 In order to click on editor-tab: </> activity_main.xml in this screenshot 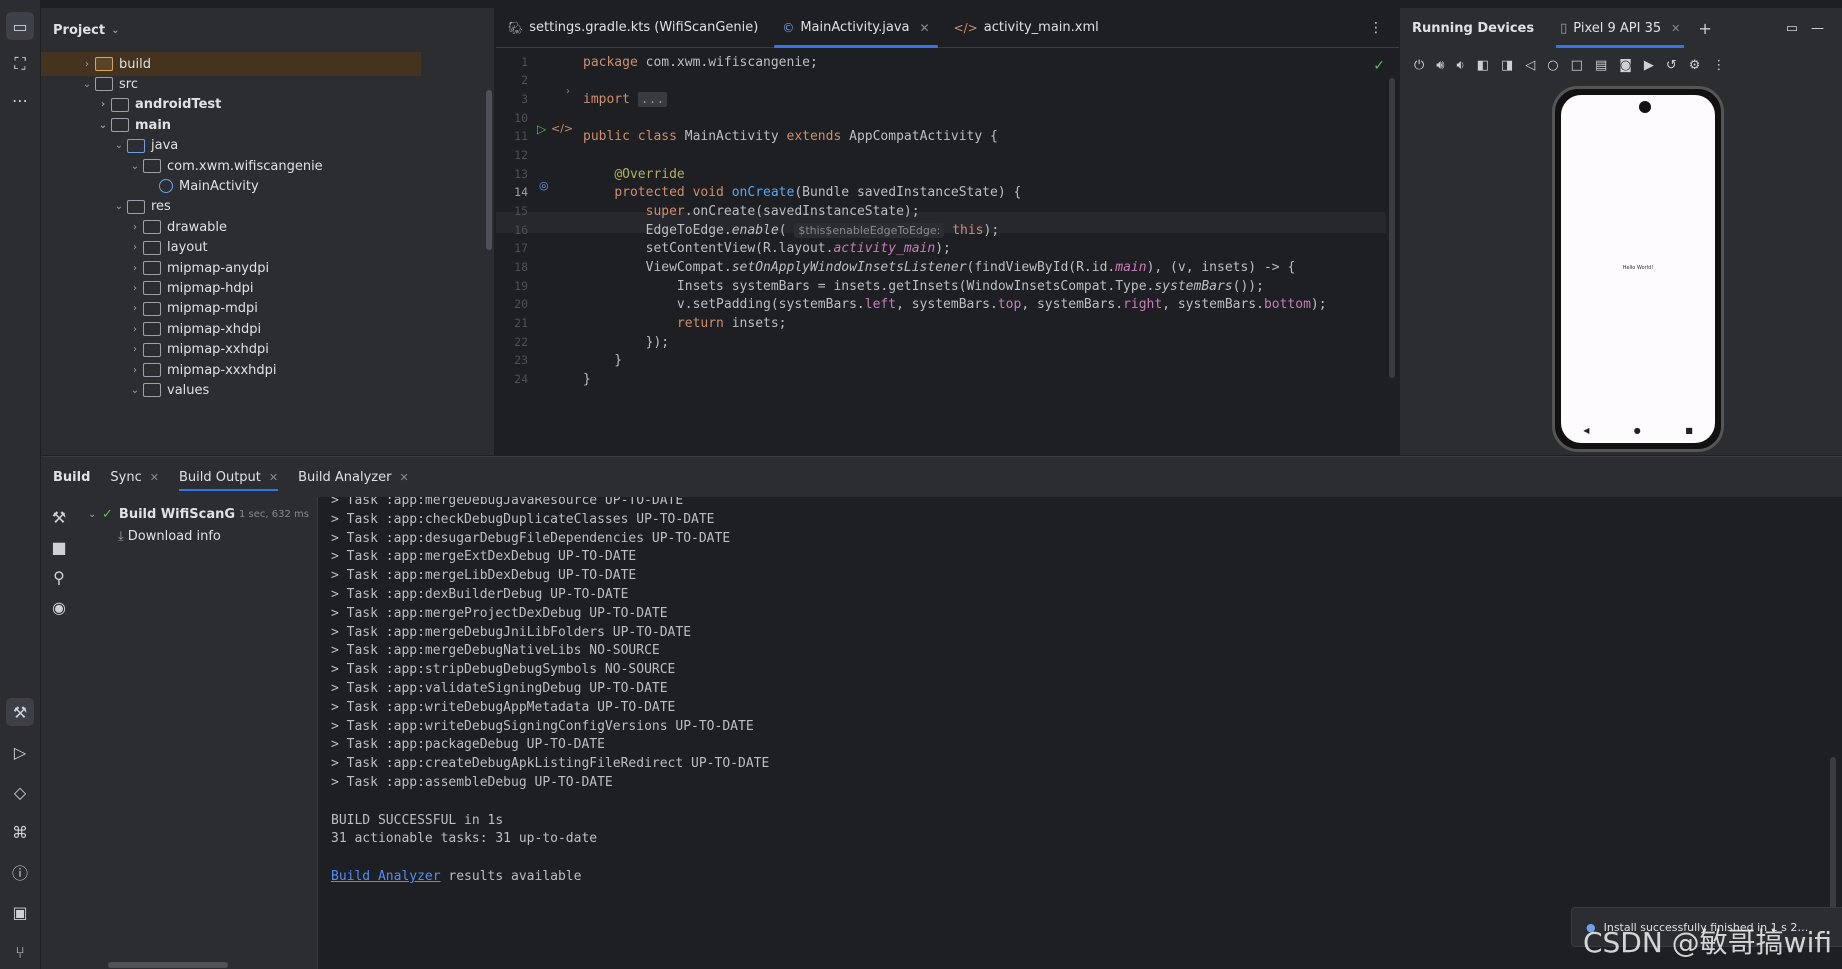, I will do `click(1026, 27)`.